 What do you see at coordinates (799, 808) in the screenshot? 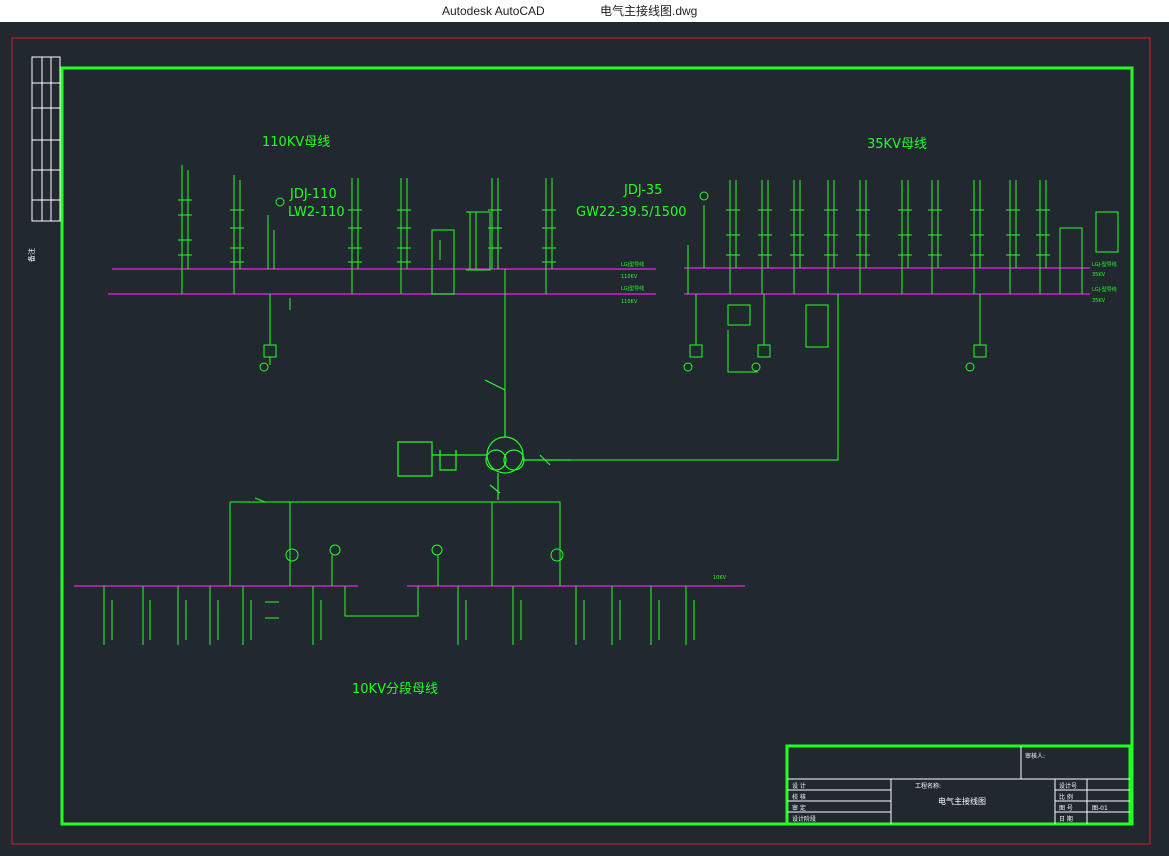
I see `title-row-left-2: 审 定` at bounding box center [799, 808].